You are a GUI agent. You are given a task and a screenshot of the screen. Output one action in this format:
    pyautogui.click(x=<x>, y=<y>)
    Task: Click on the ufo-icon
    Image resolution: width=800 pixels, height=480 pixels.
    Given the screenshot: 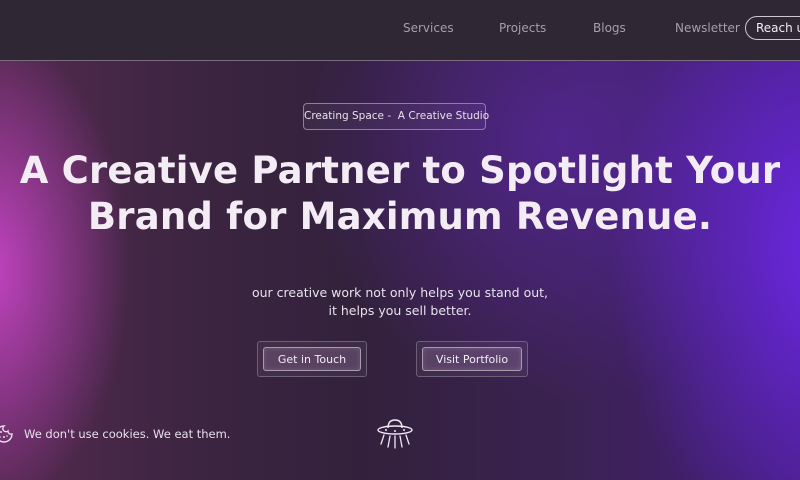 What is the action you would take?
    pyautogui.click(x=395, y=434)
    